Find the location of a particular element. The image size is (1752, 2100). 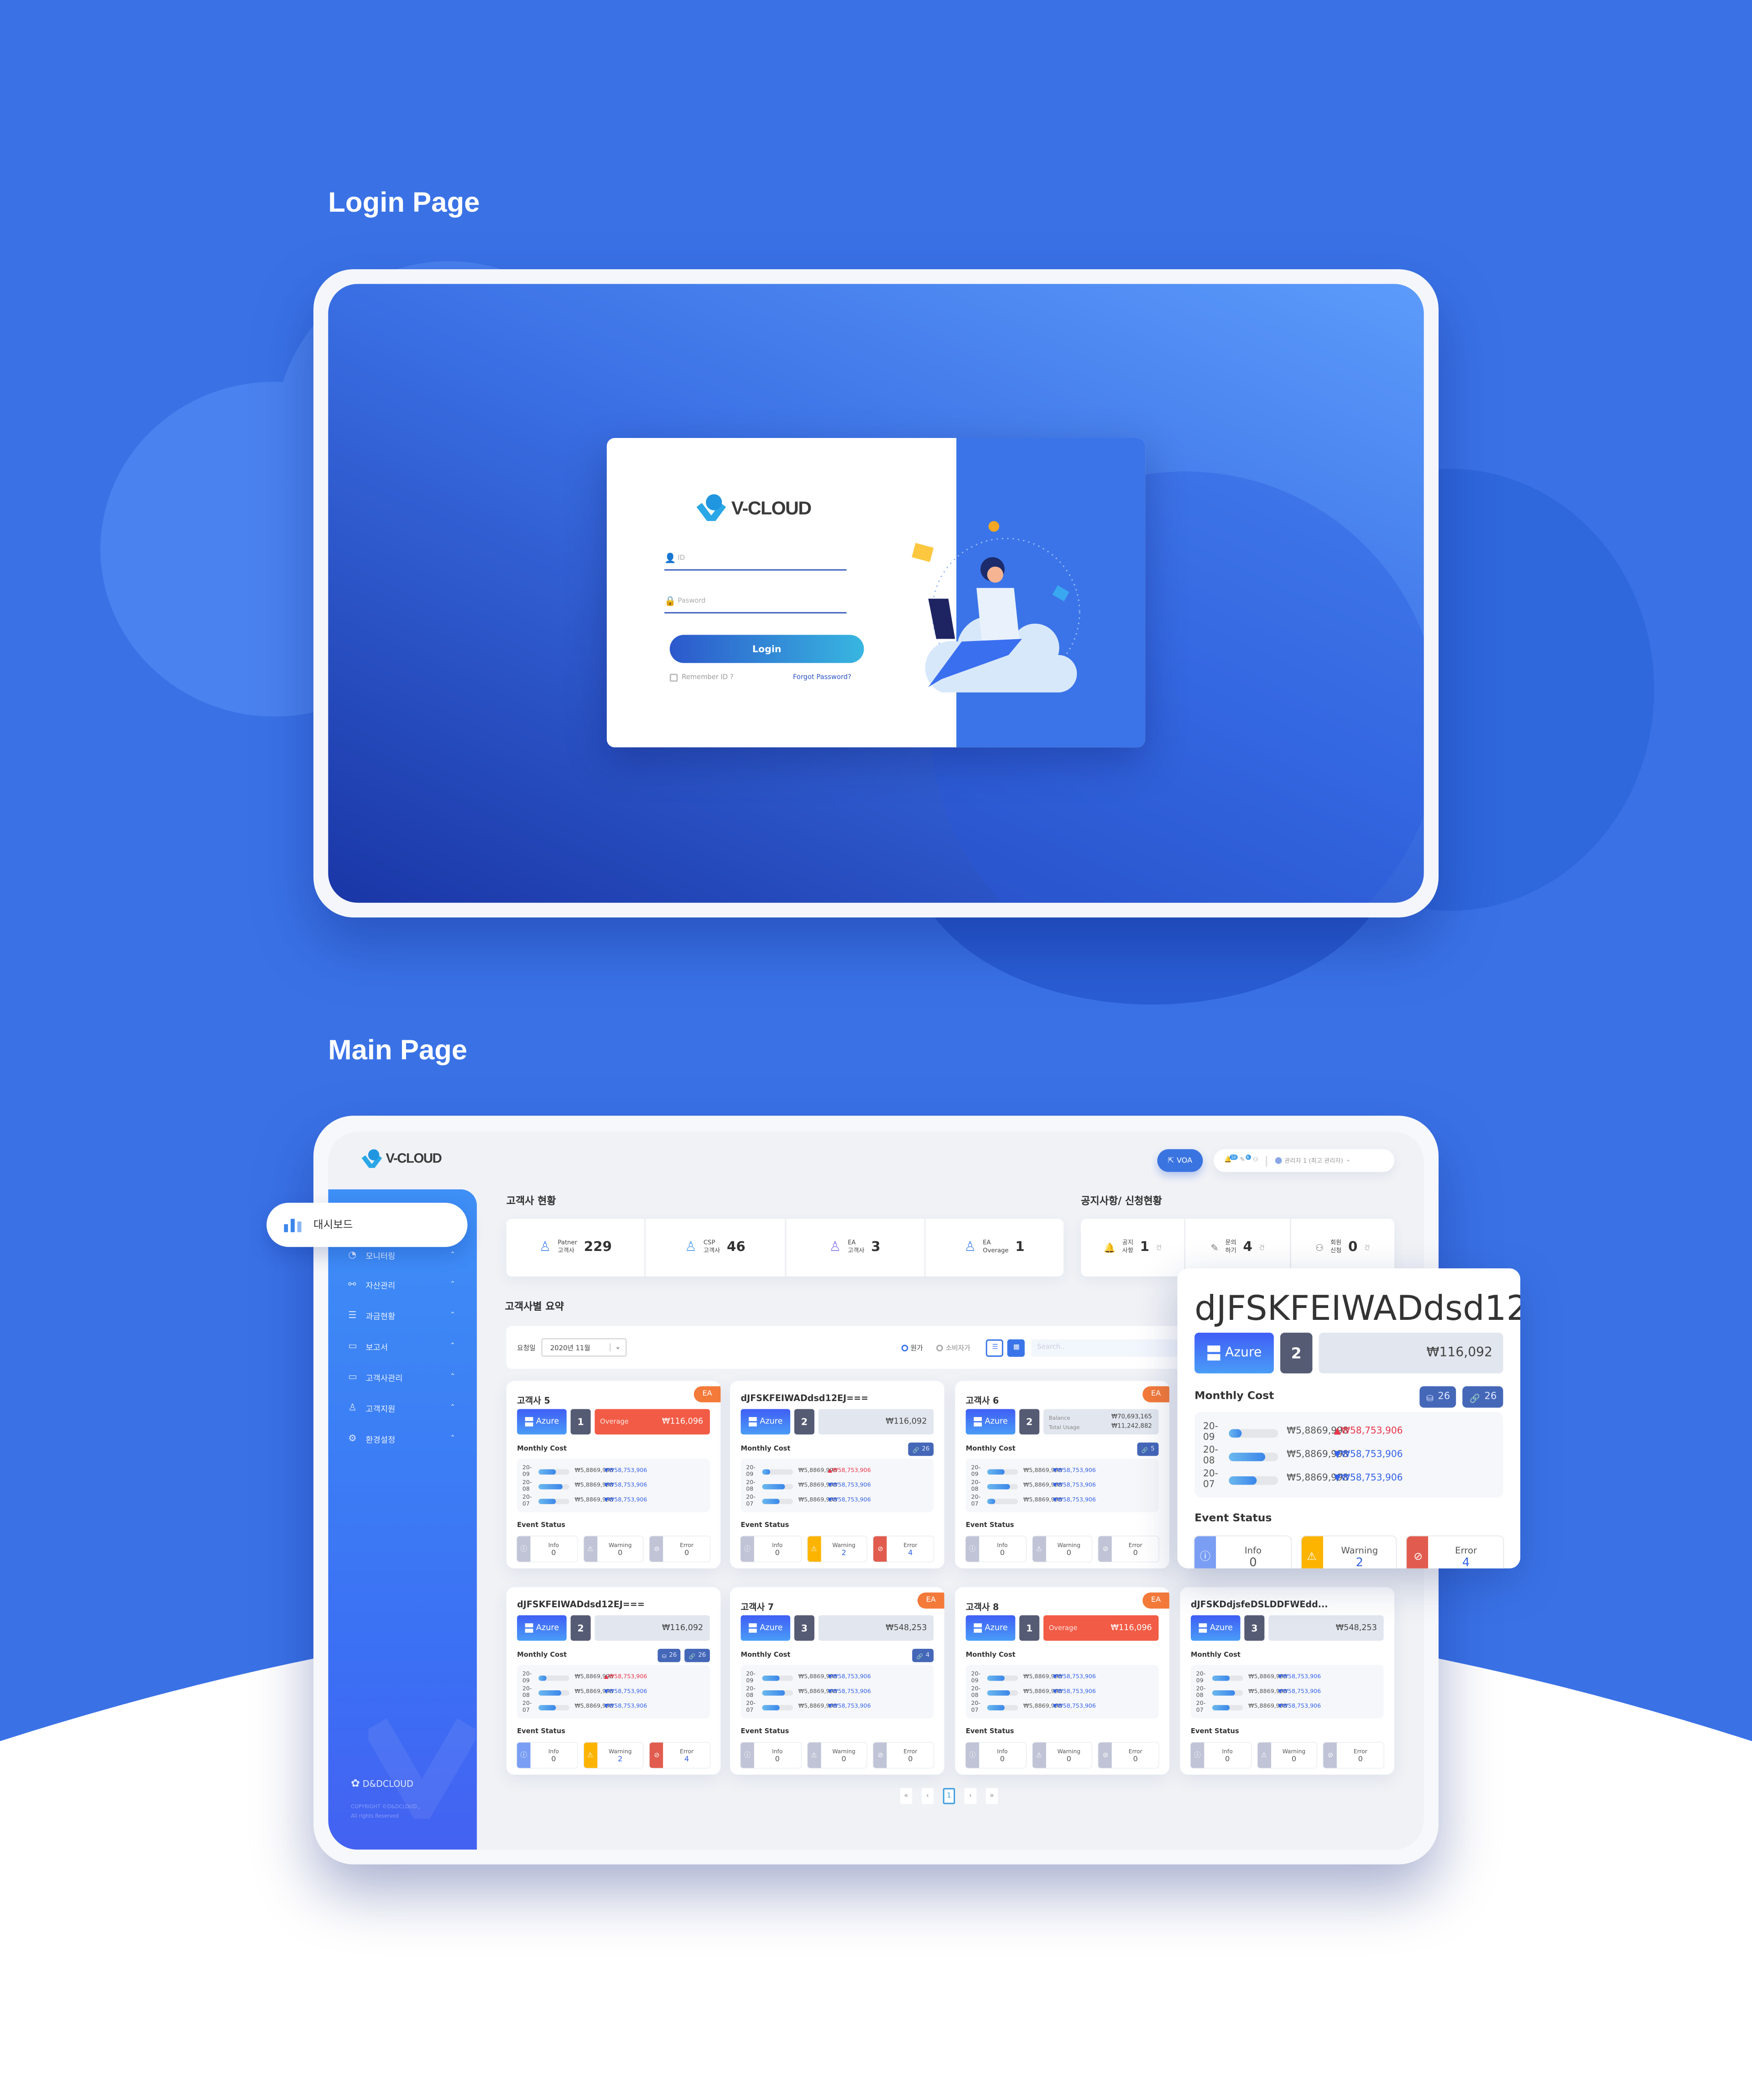

tag-count: 26 is located at coordinates (1444, 1397).